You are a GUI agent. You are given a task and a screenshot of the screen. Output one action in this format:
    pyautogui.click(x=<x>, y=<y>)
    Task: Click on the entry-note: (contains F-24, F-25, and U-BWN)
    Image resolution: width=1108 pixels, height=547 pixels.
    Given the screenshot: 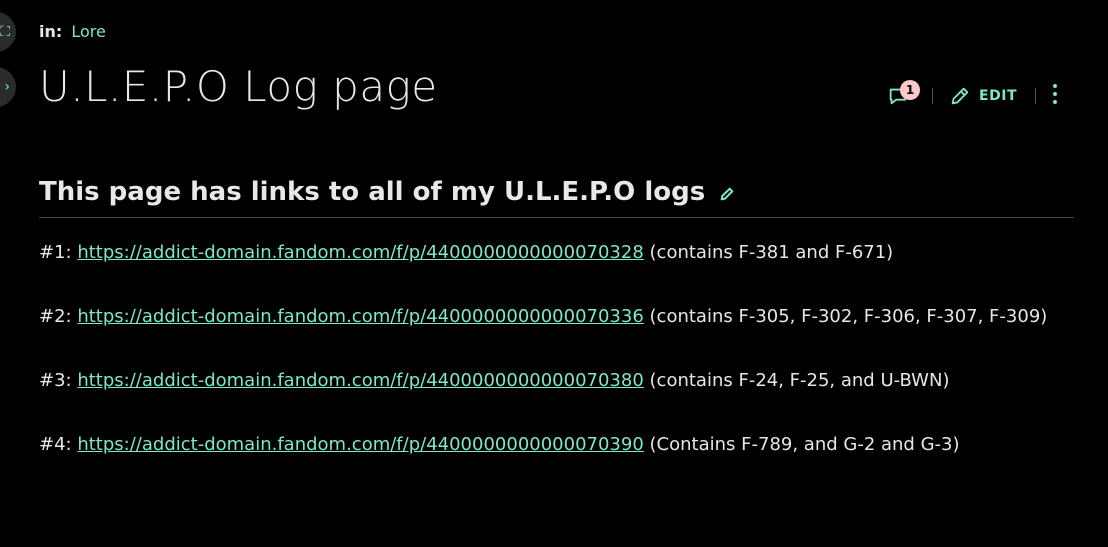 What is the action you would take?
    pyautogui.click(x=799, y=380)
    